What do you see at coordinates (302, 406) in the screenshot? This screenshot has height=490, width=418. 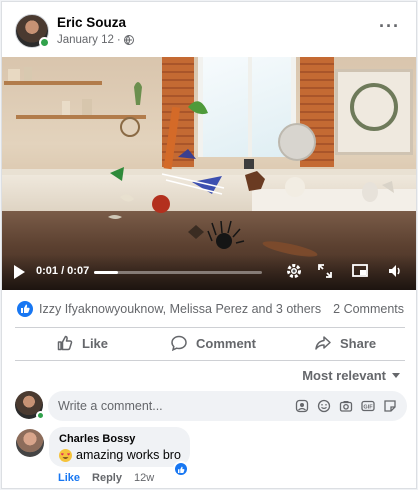 I see `avatar-sticker-icon` at bounding box center [302, 406].